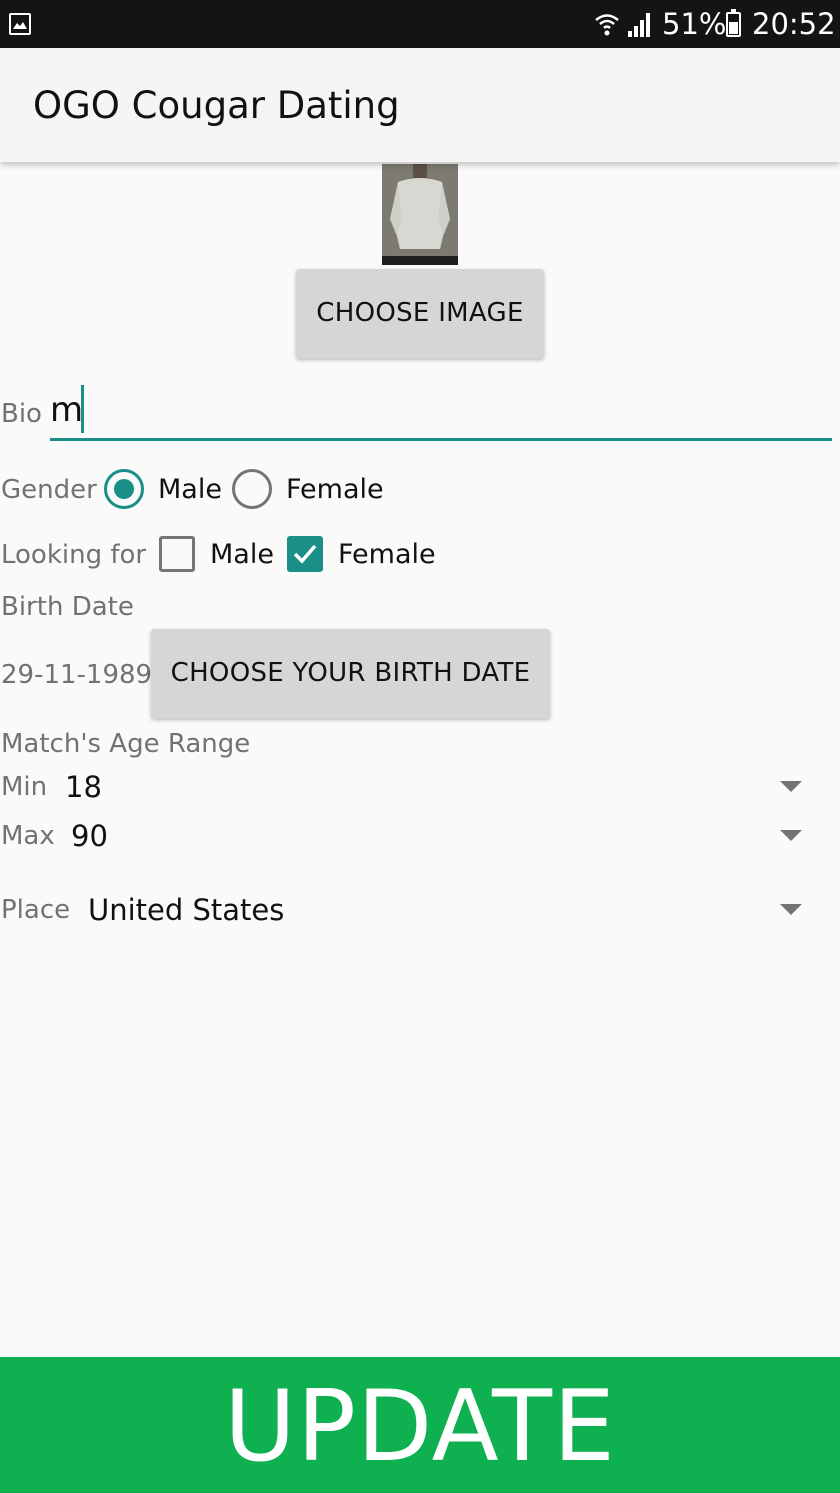 The height and width of the screenshot is (1493, 840). What do you see at coordinates (126, 744) in the screenshot?
I see `age-range-label: Match's Age Range` at bounding box center [126, 744].